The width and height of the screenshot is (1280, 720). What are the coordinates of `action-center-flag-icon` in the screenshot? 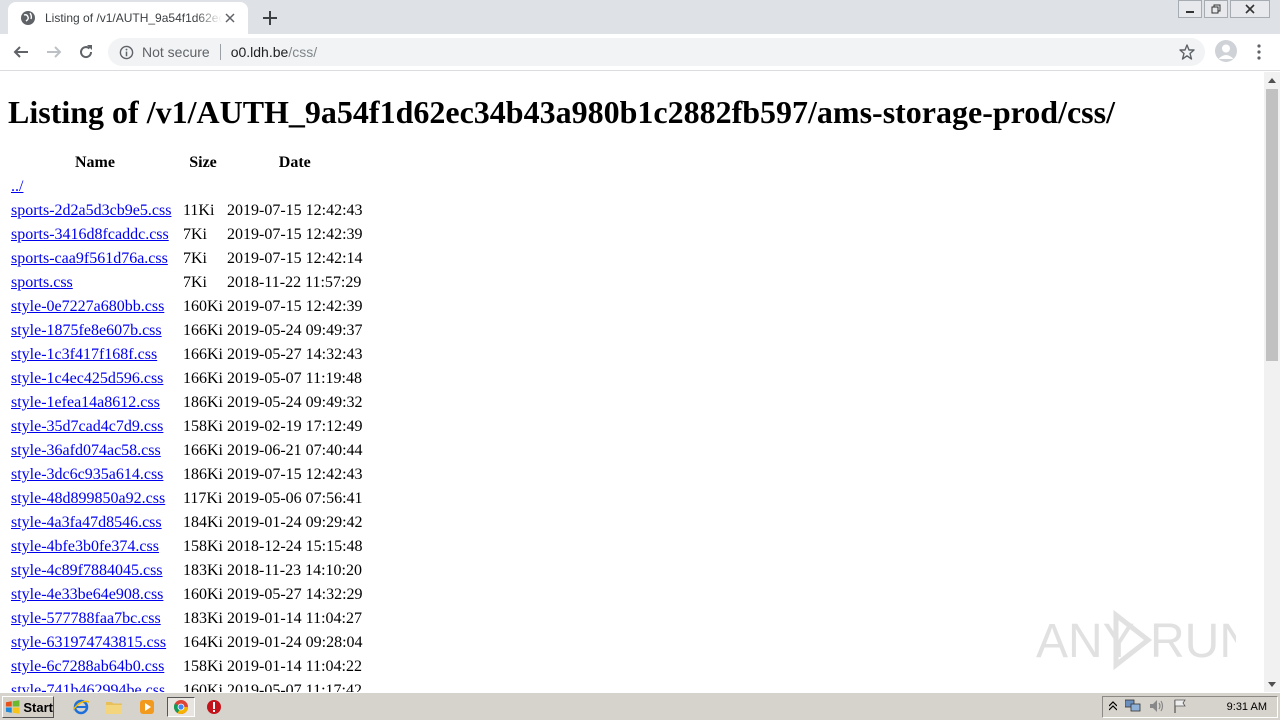 It's located at (1180, 707).